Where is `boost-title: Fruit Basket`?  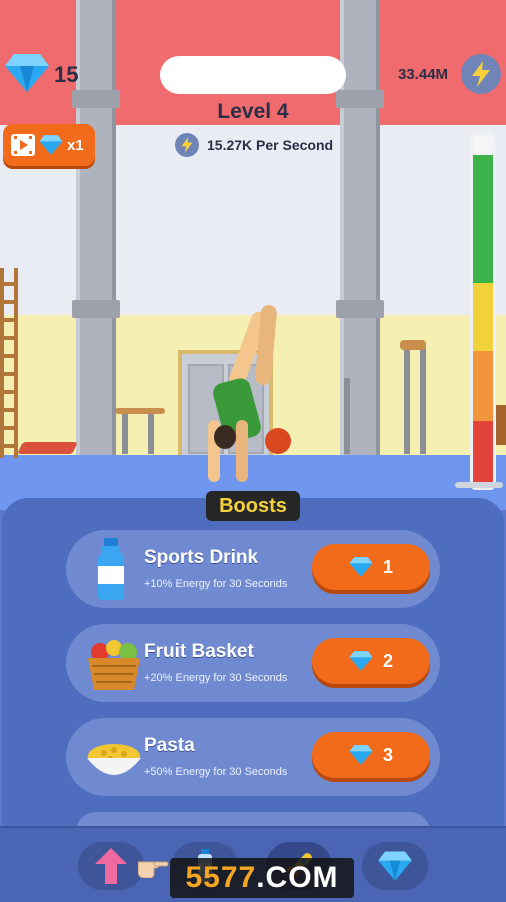
boost-title: Fruit Basket is located at coordinates (199, 651).